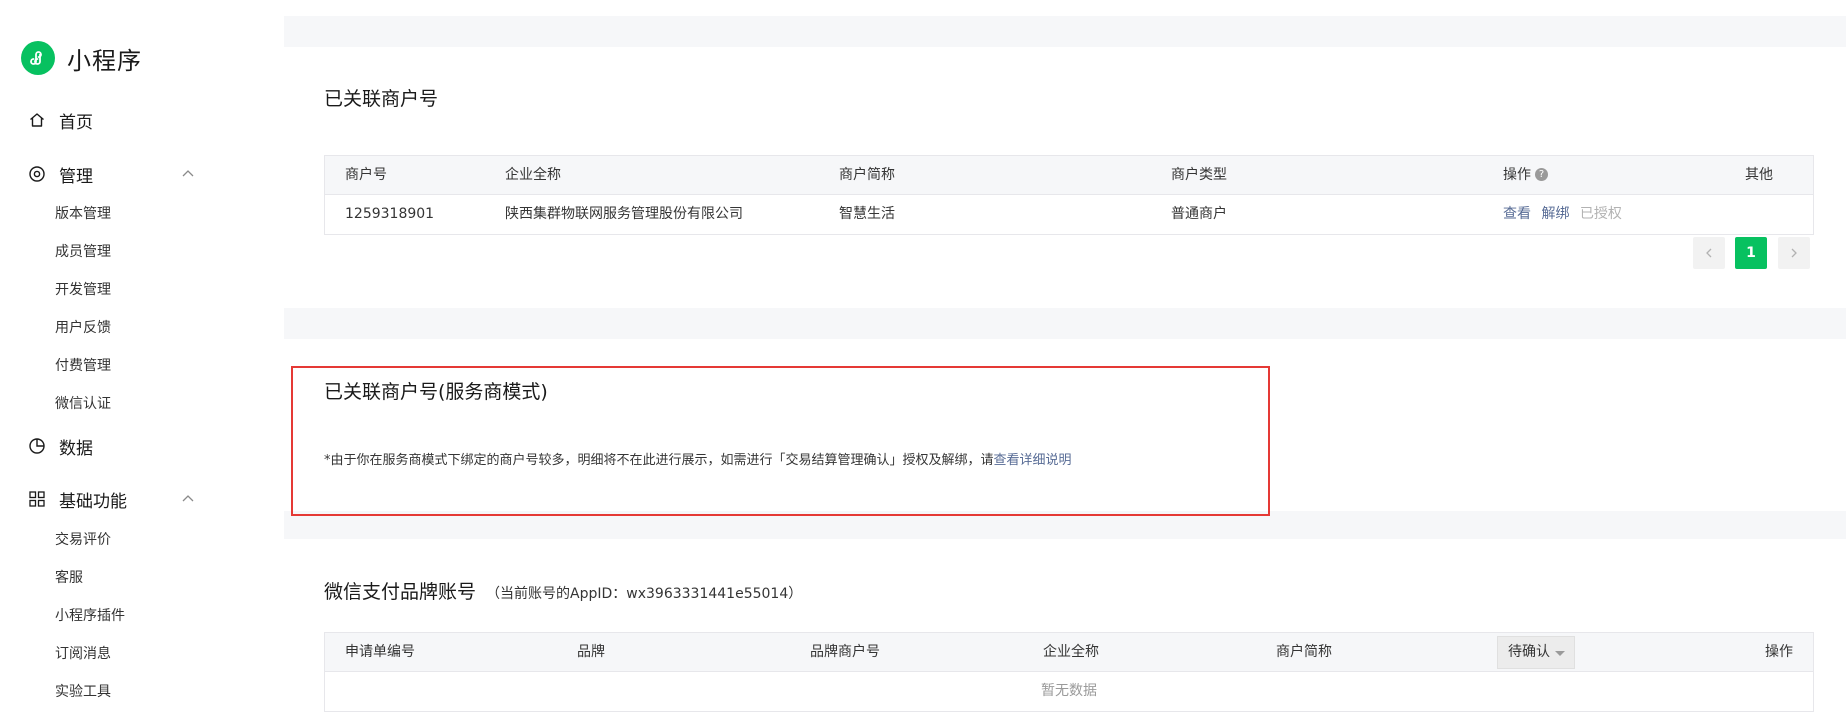 Image resolution: width=1846 pixels, height=712 pixels. I want to click on pagination-prev-button, so click(1709, 253).